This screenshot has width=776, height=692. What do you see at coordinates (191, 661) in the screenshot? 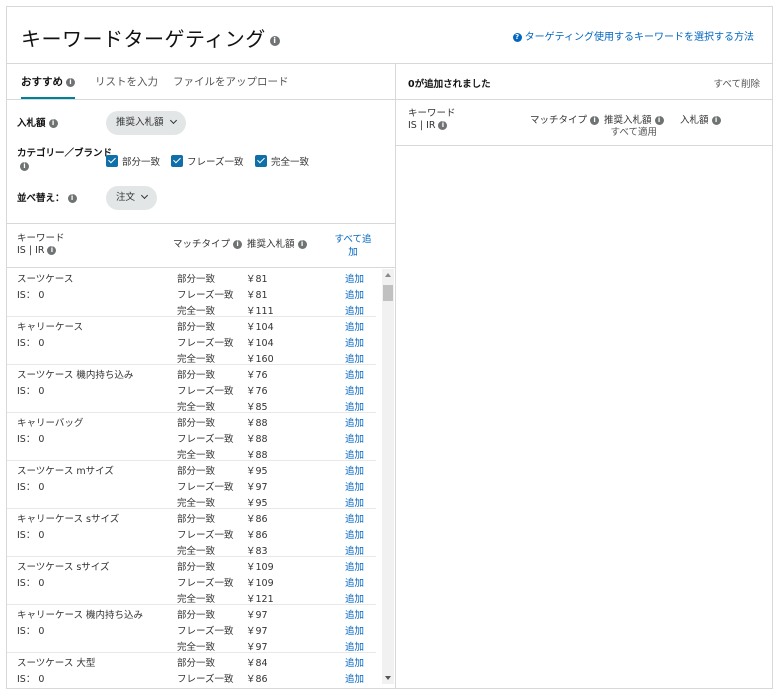
I see `table-row: 部分一致 ￥84 追加` at bounding box center [191, 661].